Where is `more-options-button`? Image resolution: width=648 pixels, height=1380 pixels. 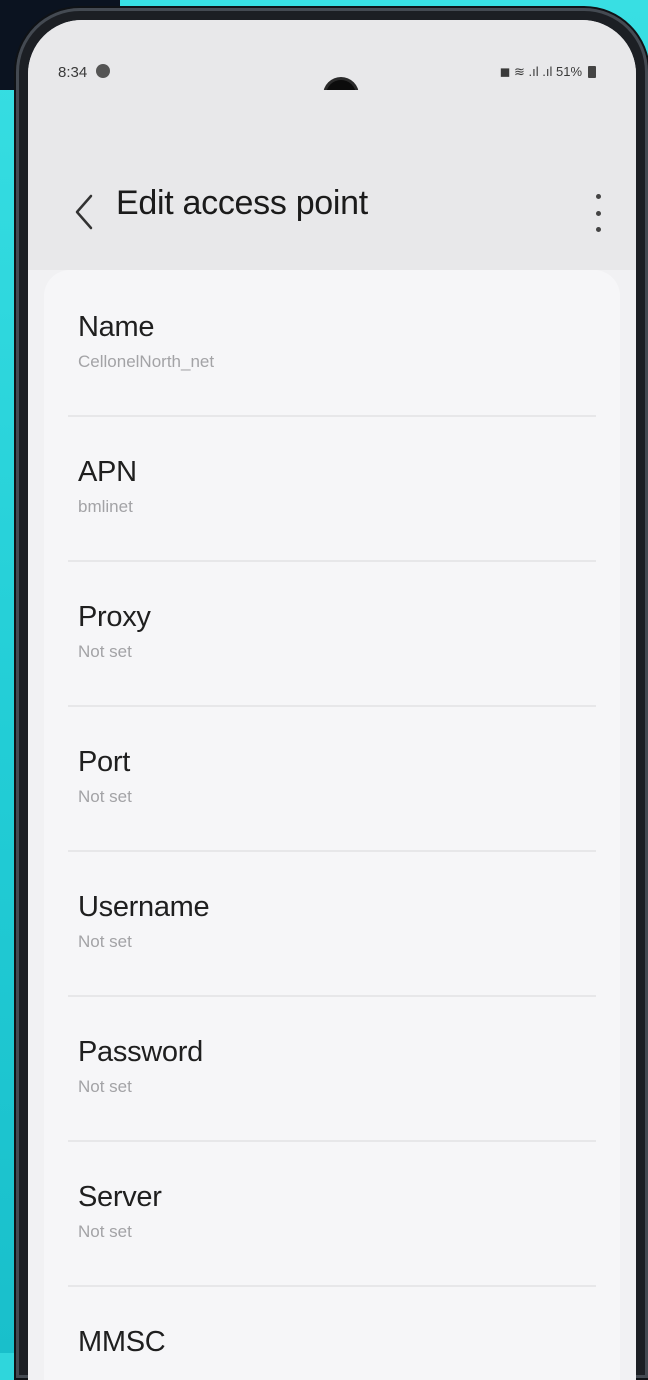
more-options-button is located at coordinates (598, 213).